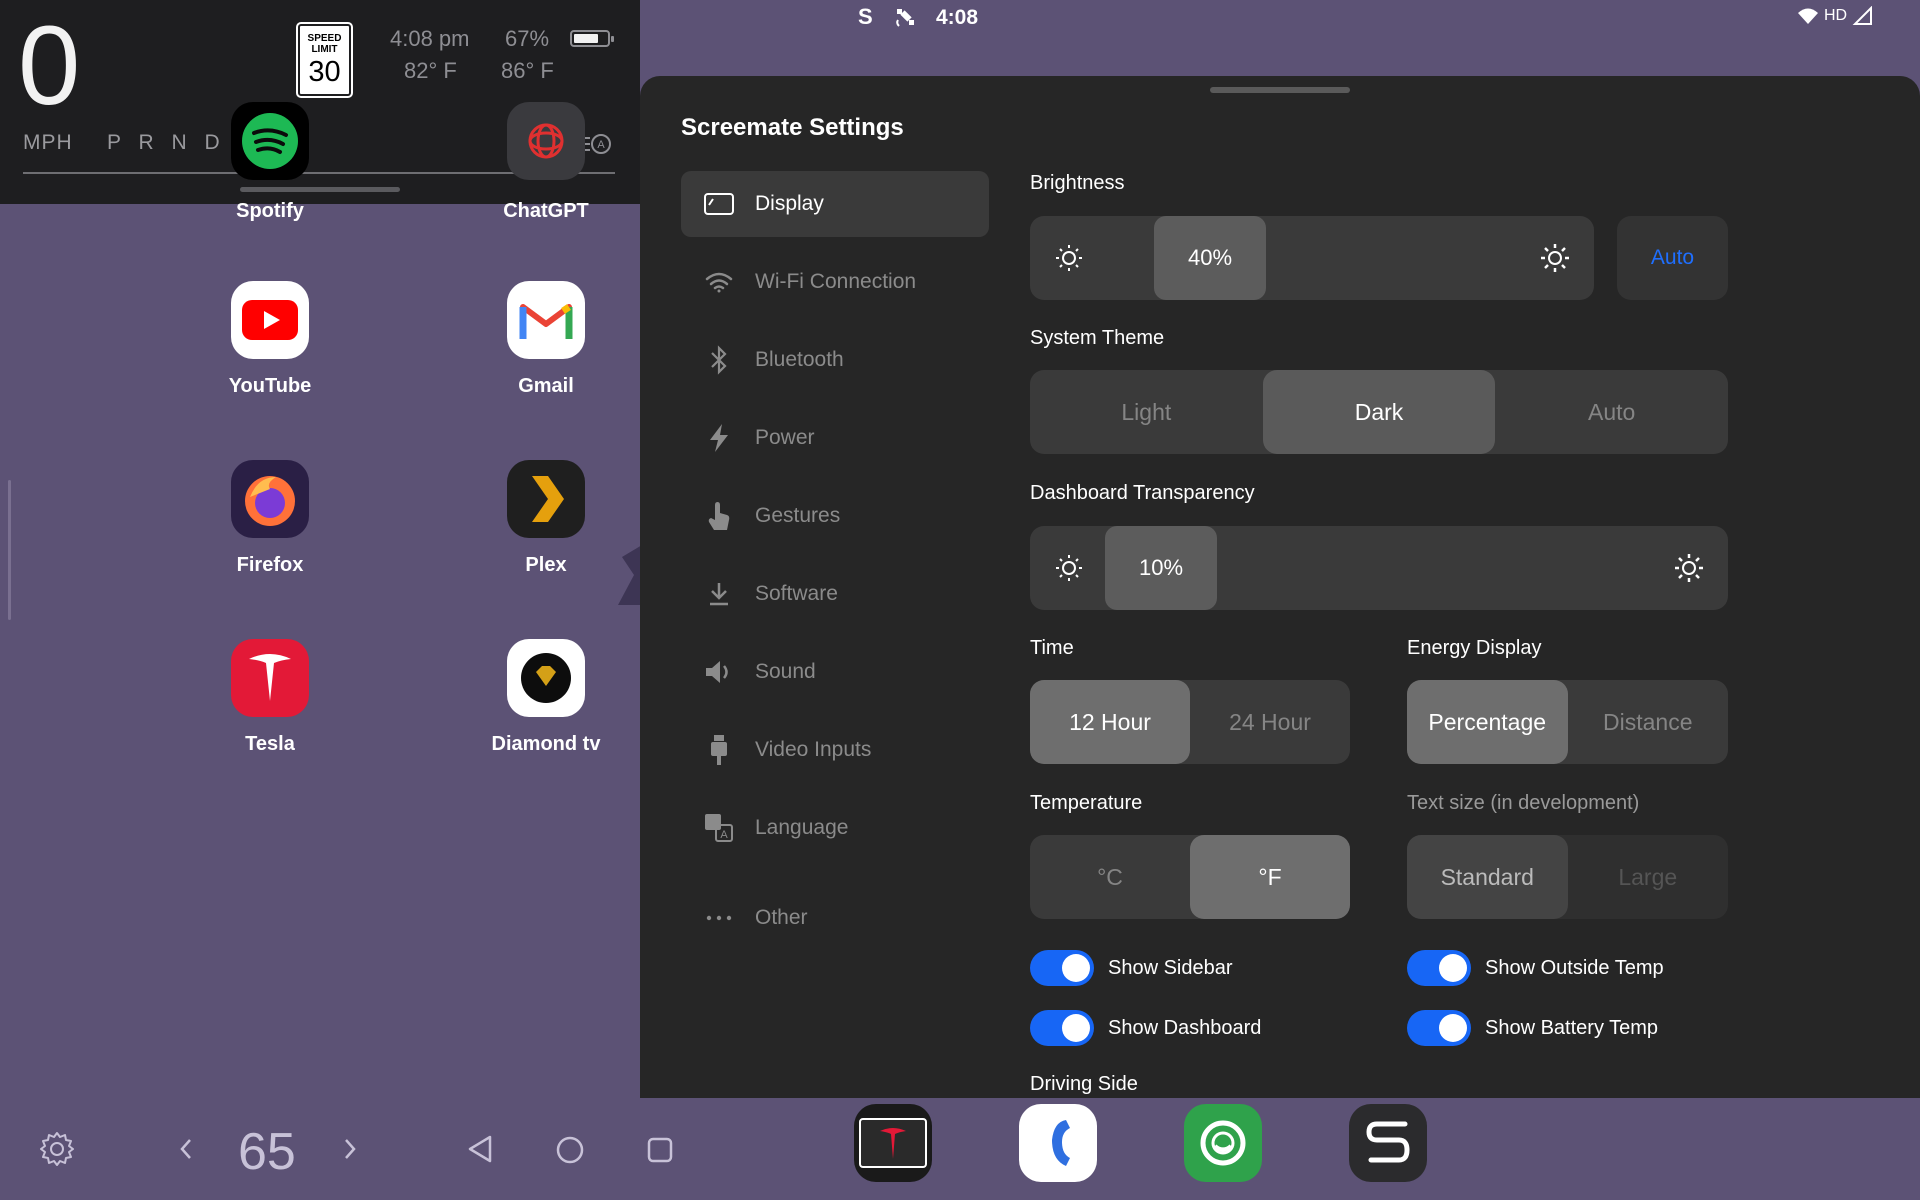 The height and width of the screenshot is (1200, 1920). Describe the element at coordinates (785, 671) in the screenshot. I see `sidebar-item-label: Sound` at that location.